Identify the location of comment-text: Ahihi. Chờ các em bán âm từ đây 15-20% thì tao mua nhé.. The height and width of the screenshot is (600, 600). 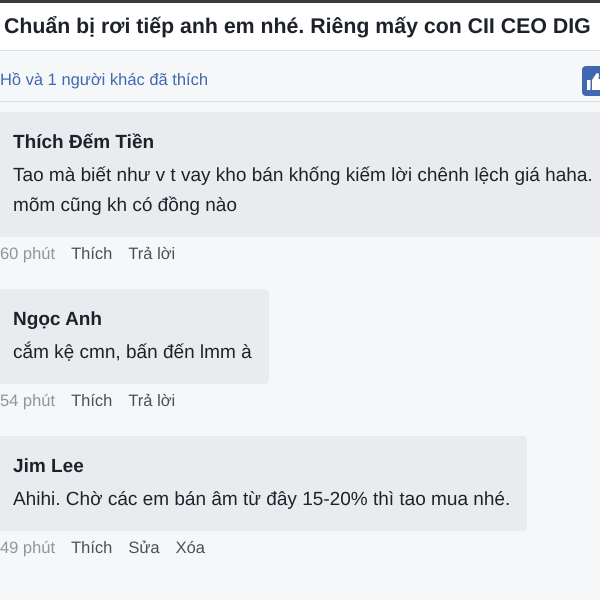
(261, 500).